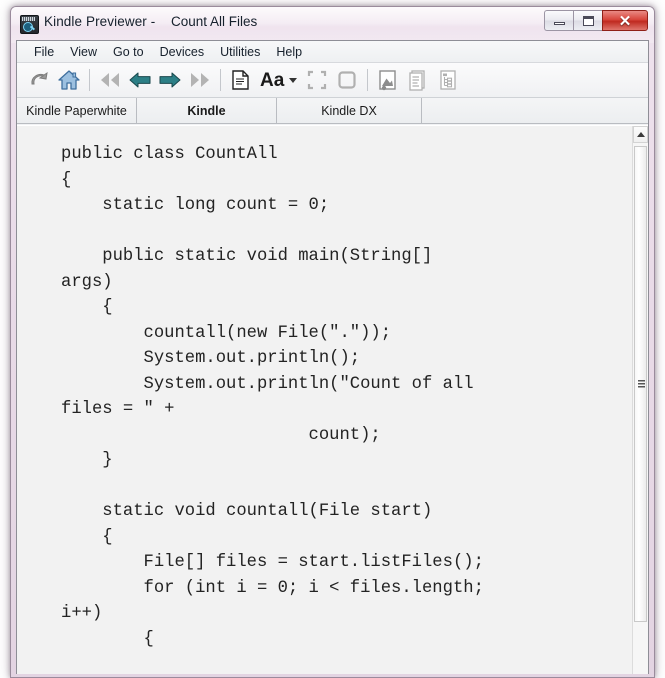  I want to click on tab-kindle-paperwhite: Kindle Paperwhite, so click(77, 110).